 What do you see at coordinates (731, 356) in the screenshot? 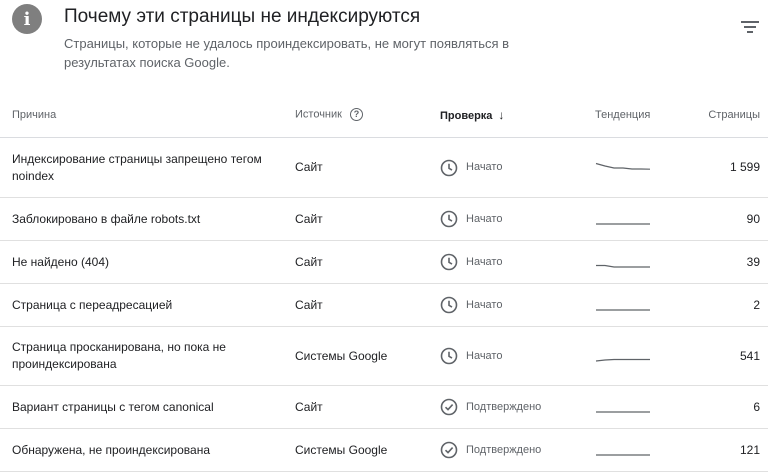
I see `pages-cell: 541` at bounding box center [731, 356].